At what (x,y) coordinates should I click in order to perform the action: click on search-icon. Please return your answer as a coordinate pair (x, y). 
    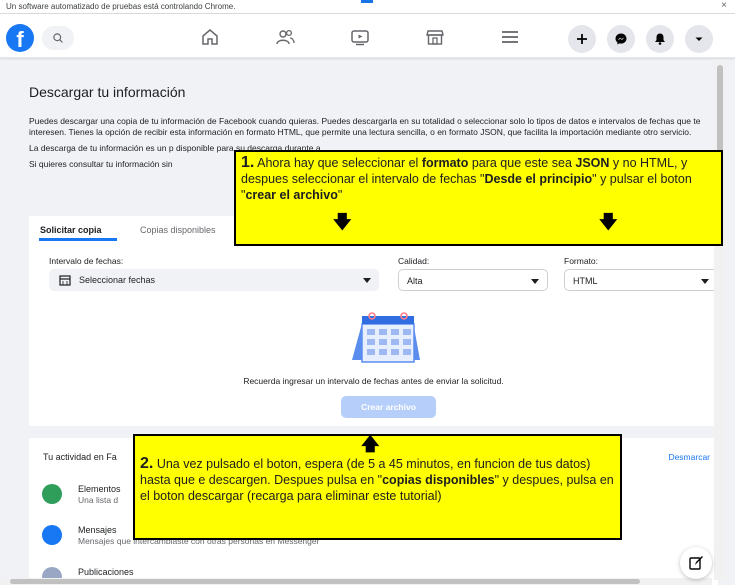
    Looking at the image, I should click on (58, 38).